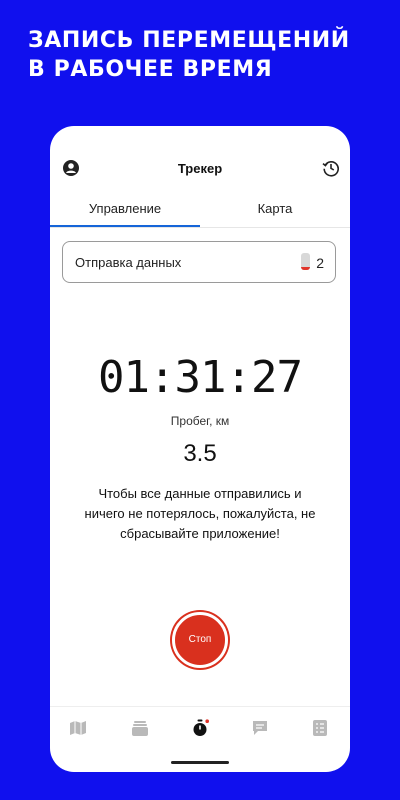  Describe the element at coordinates (189, 40) in the screenshot. I see `promo-headline-line-1: ЗАПИСЬ ПЕРЕМЕЩЕНИЙ` at that location.